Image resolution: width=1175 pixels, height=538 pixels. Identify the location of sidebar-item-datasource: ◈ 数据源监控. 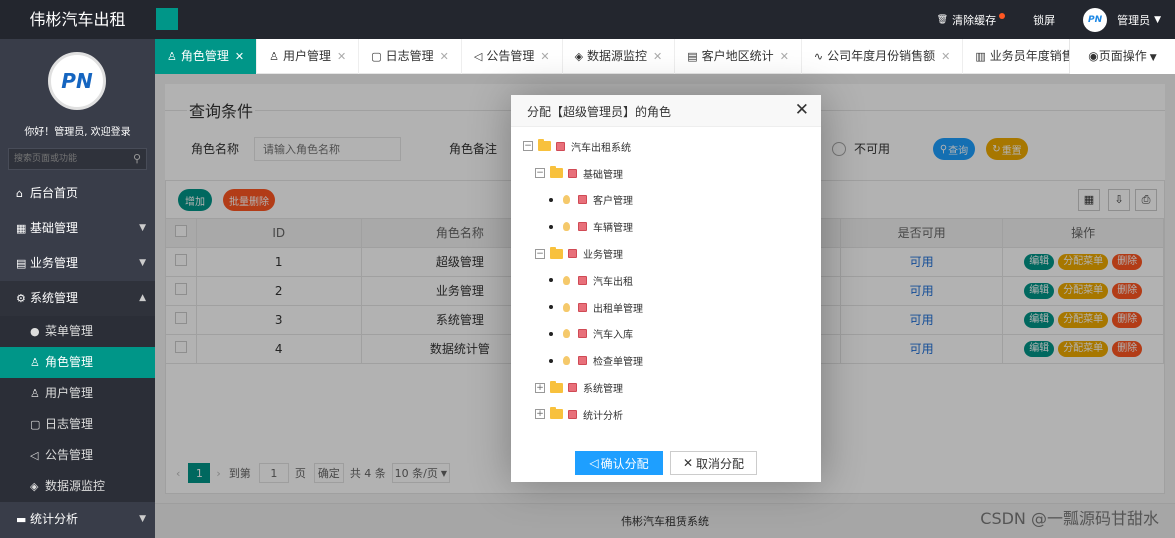
(77, 486).